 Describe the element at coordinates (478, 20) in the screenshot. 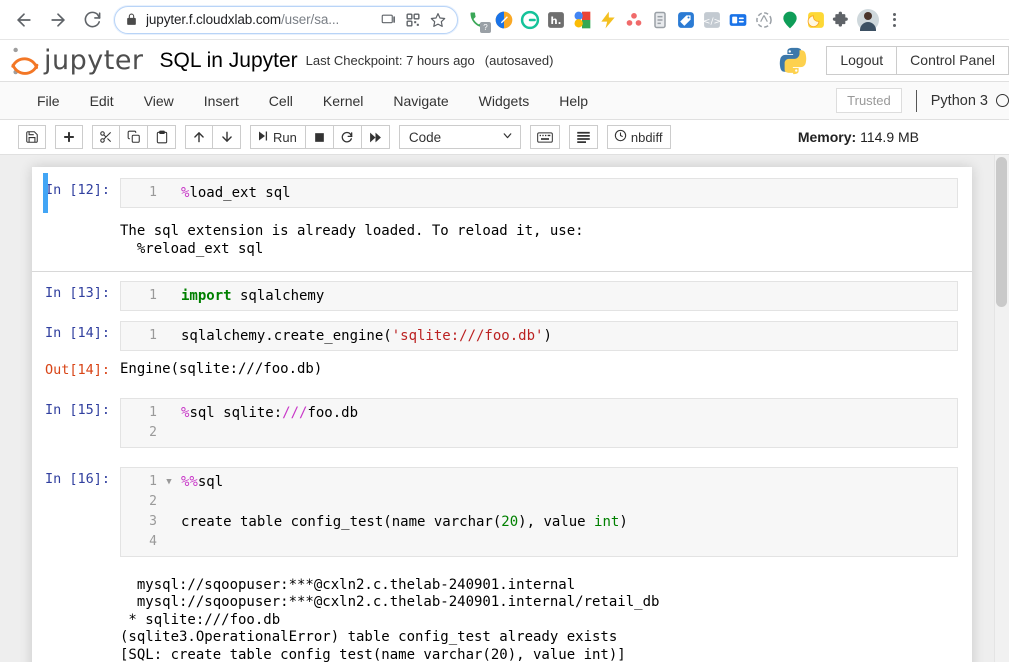

I see `phone-call-extension: ?` at that location.